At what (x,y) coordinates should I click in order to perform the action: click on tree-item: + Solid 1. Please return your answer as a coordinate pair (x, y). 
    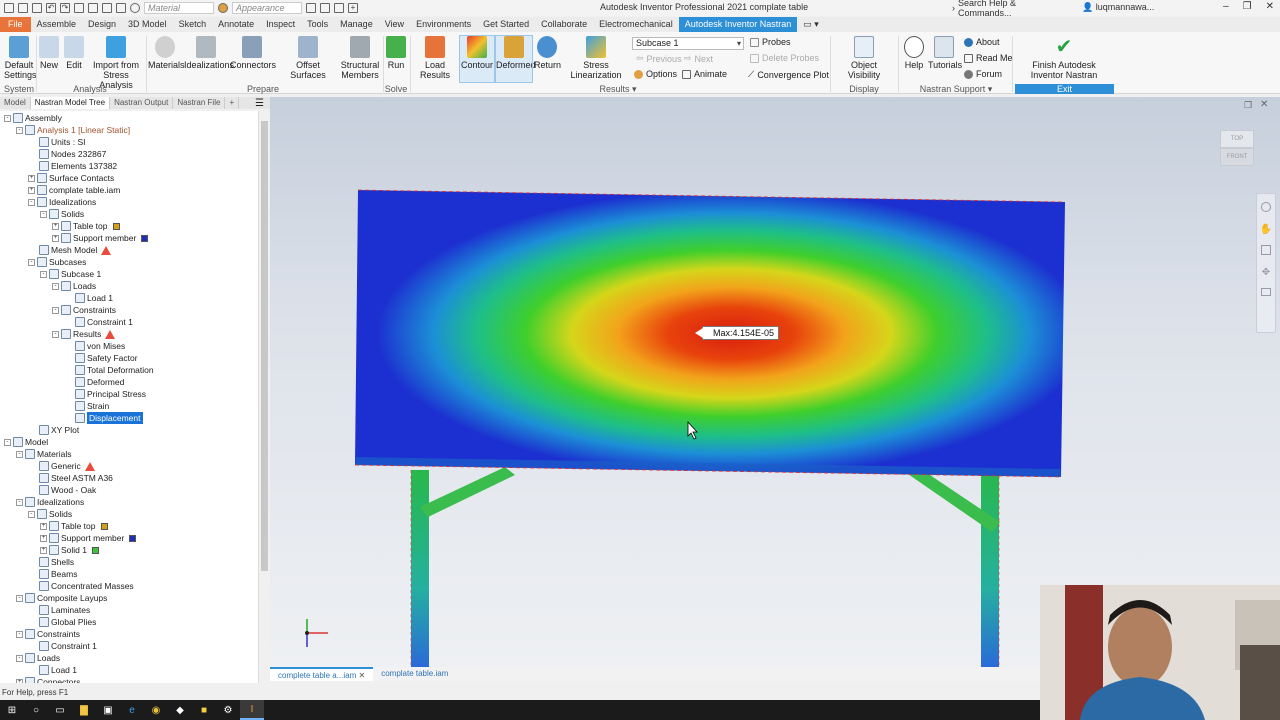
    Looking at the image, I should click on (69, 550).